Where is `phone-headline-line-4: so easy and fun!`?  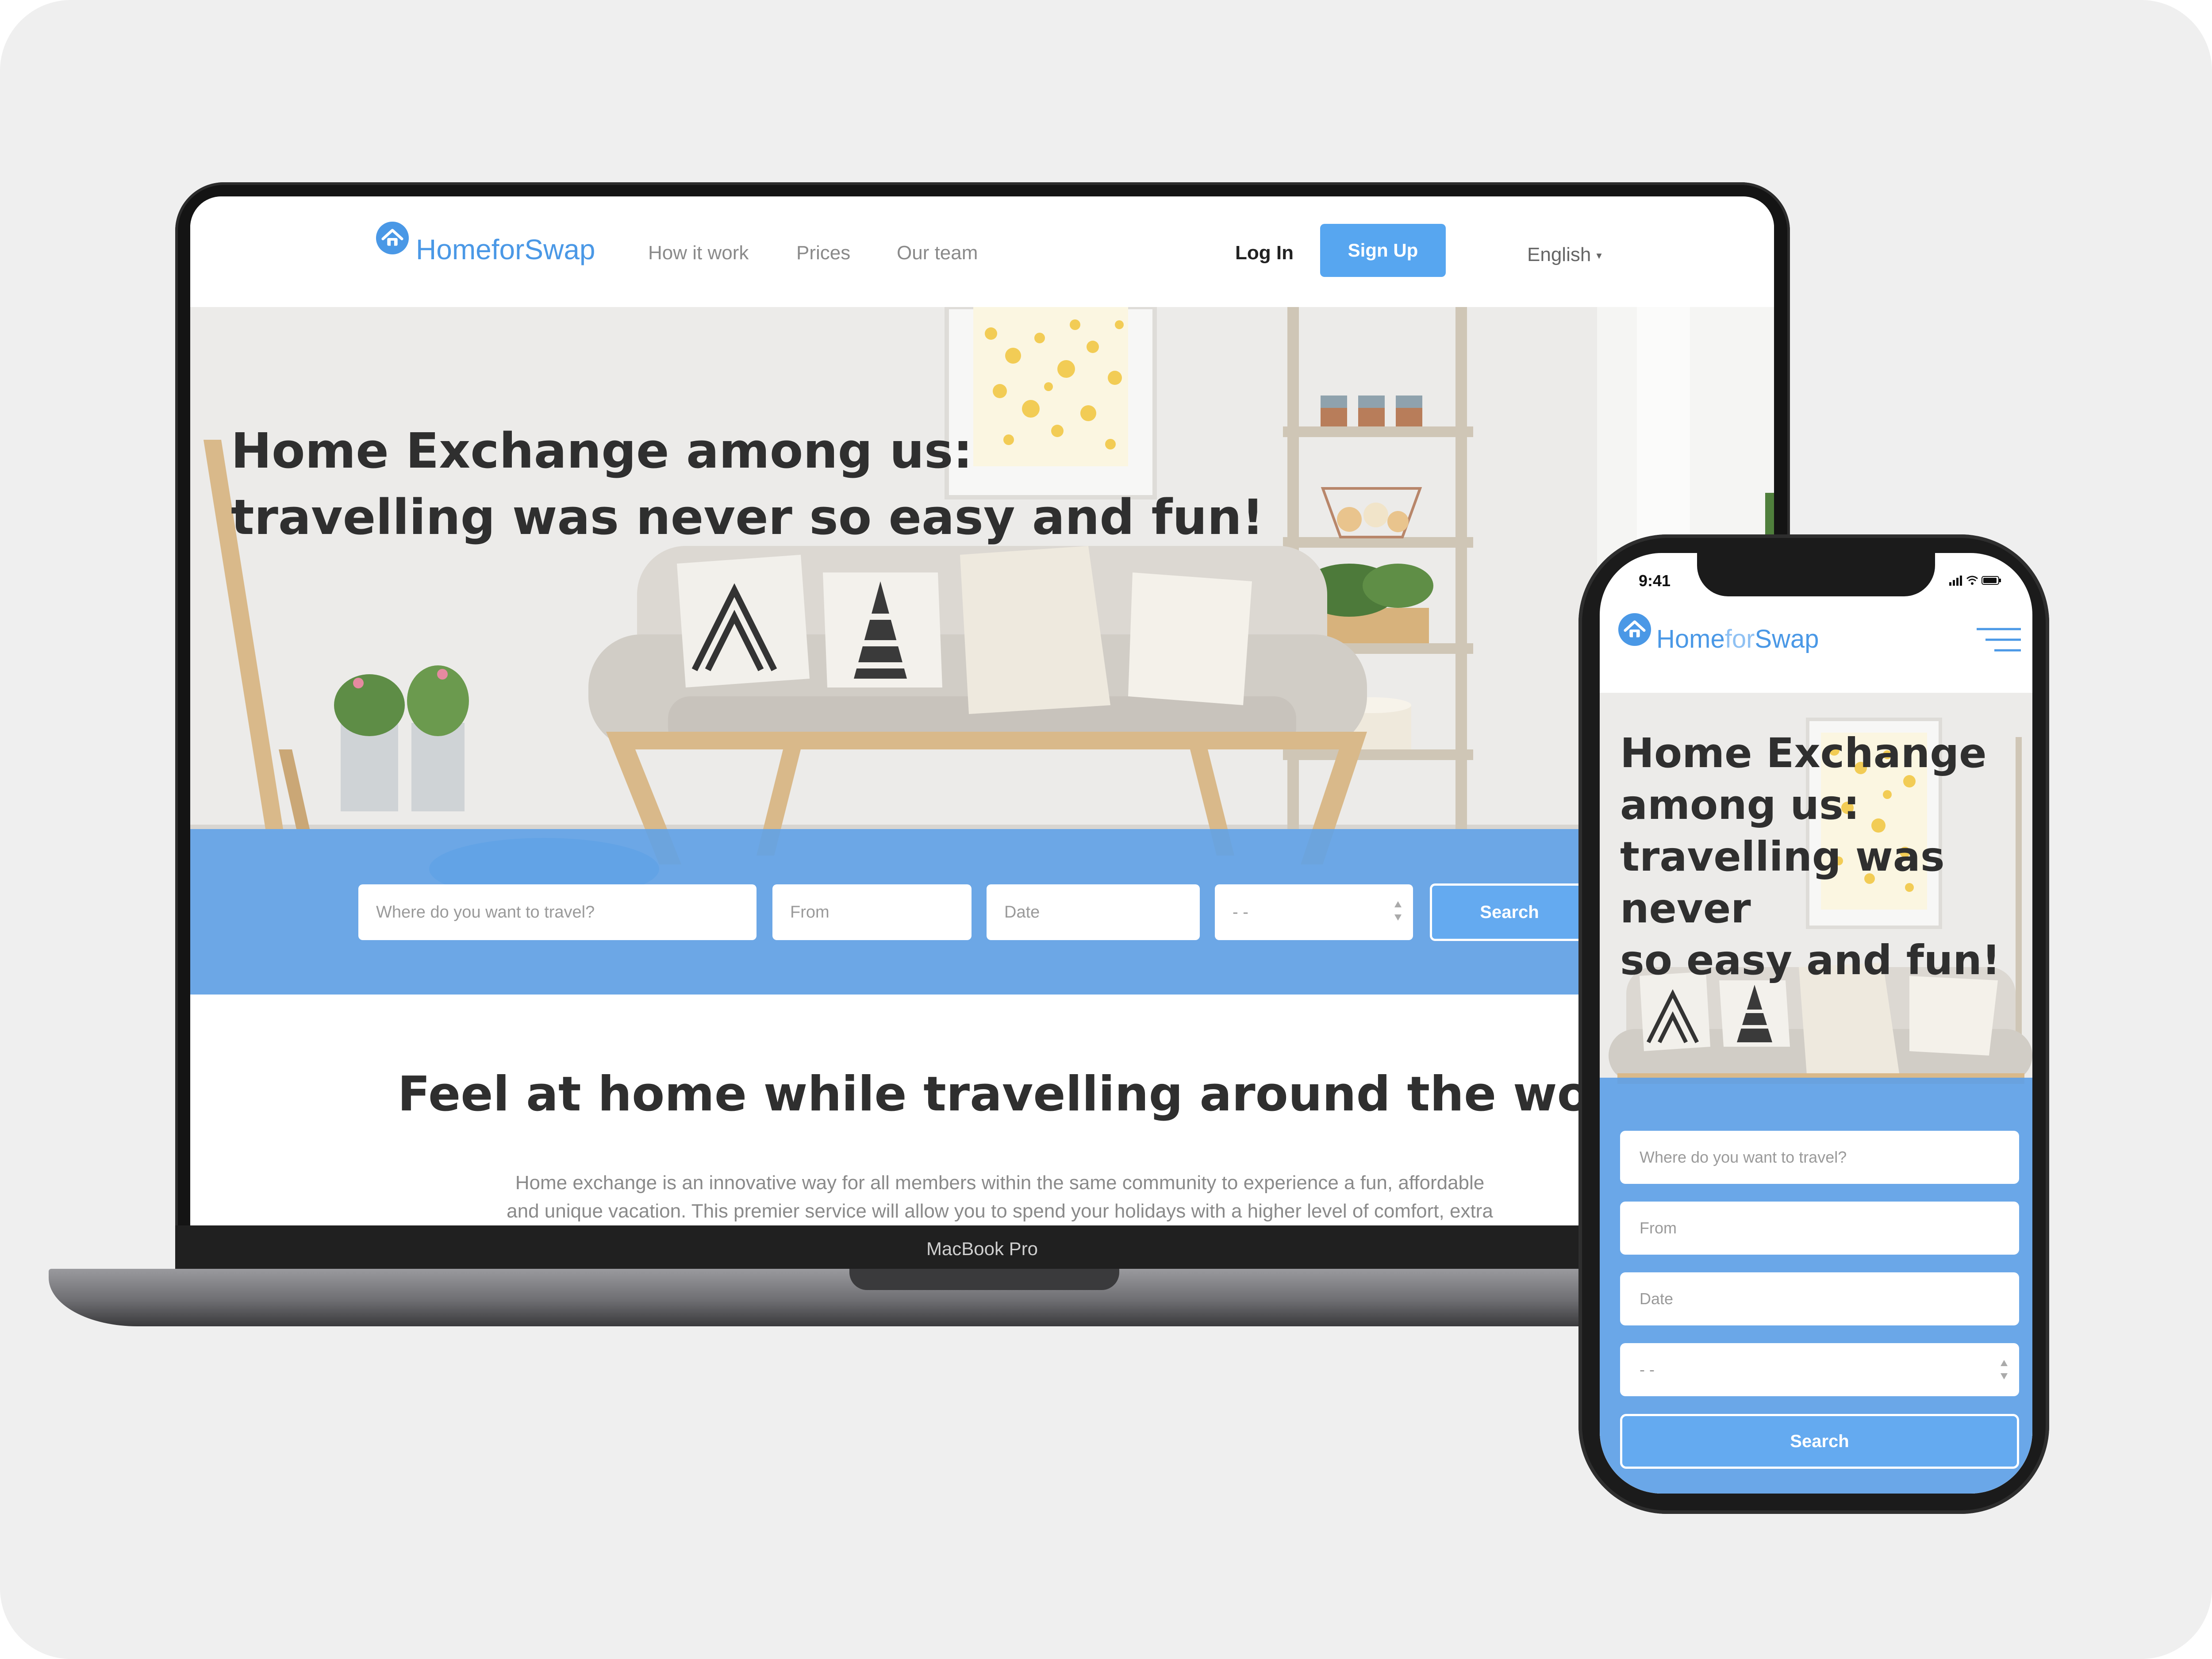
phone-headline-line-4: so easy and fun! is located at coordinates (1811, 961).